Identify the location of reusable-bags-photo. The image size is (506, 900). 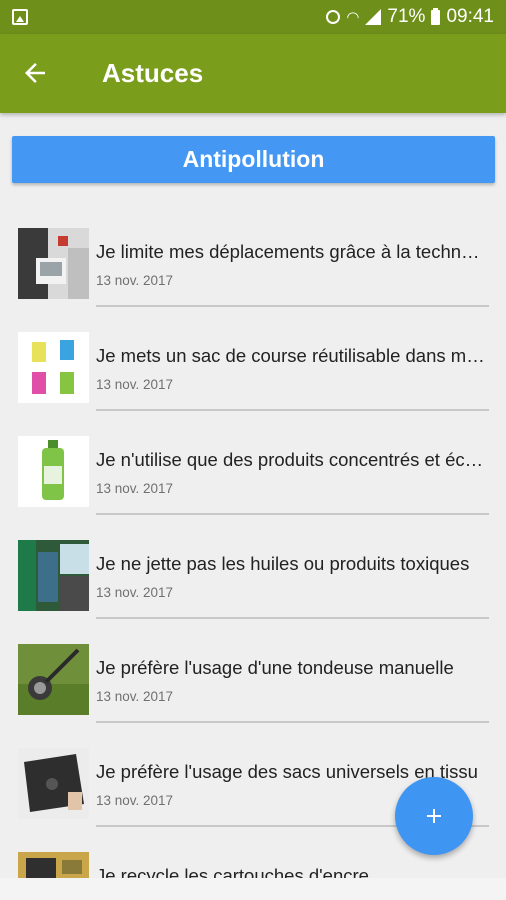
(53, 367).